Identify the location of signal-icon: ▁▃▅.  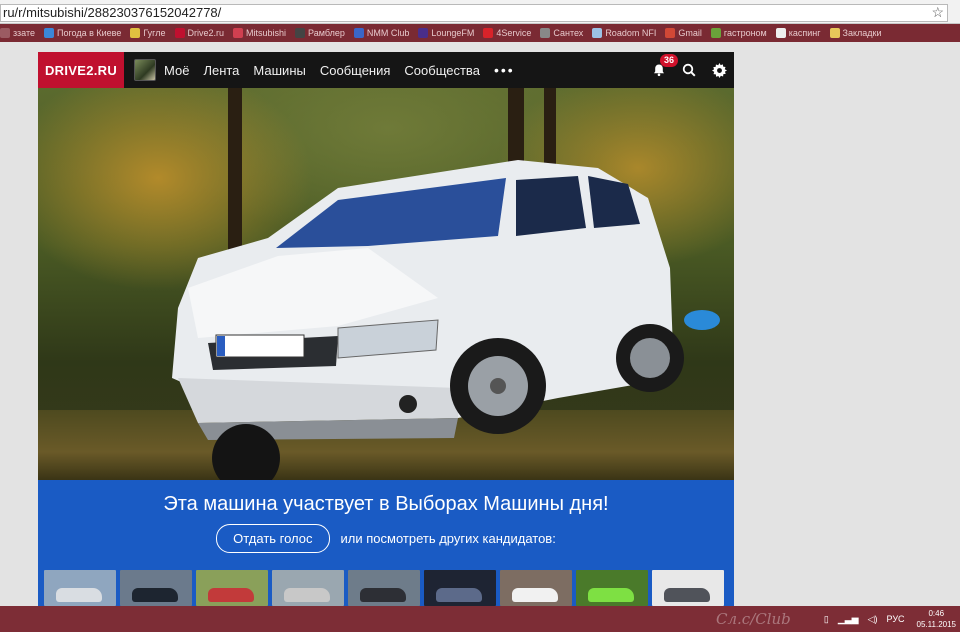
(848, 619).